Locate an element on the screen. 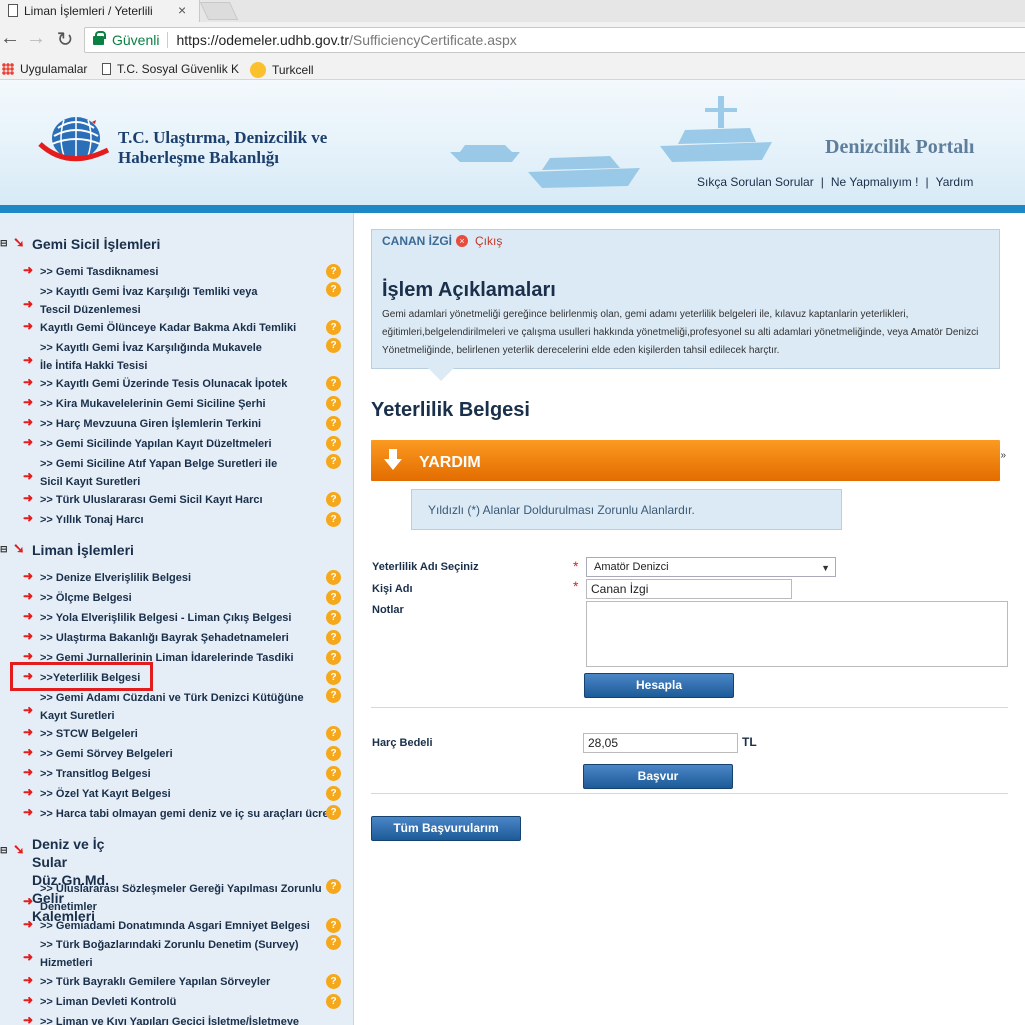 This screenshot has height=1025, width=1025. back-arrow-icon: ← is located at coordinates (10, 38).